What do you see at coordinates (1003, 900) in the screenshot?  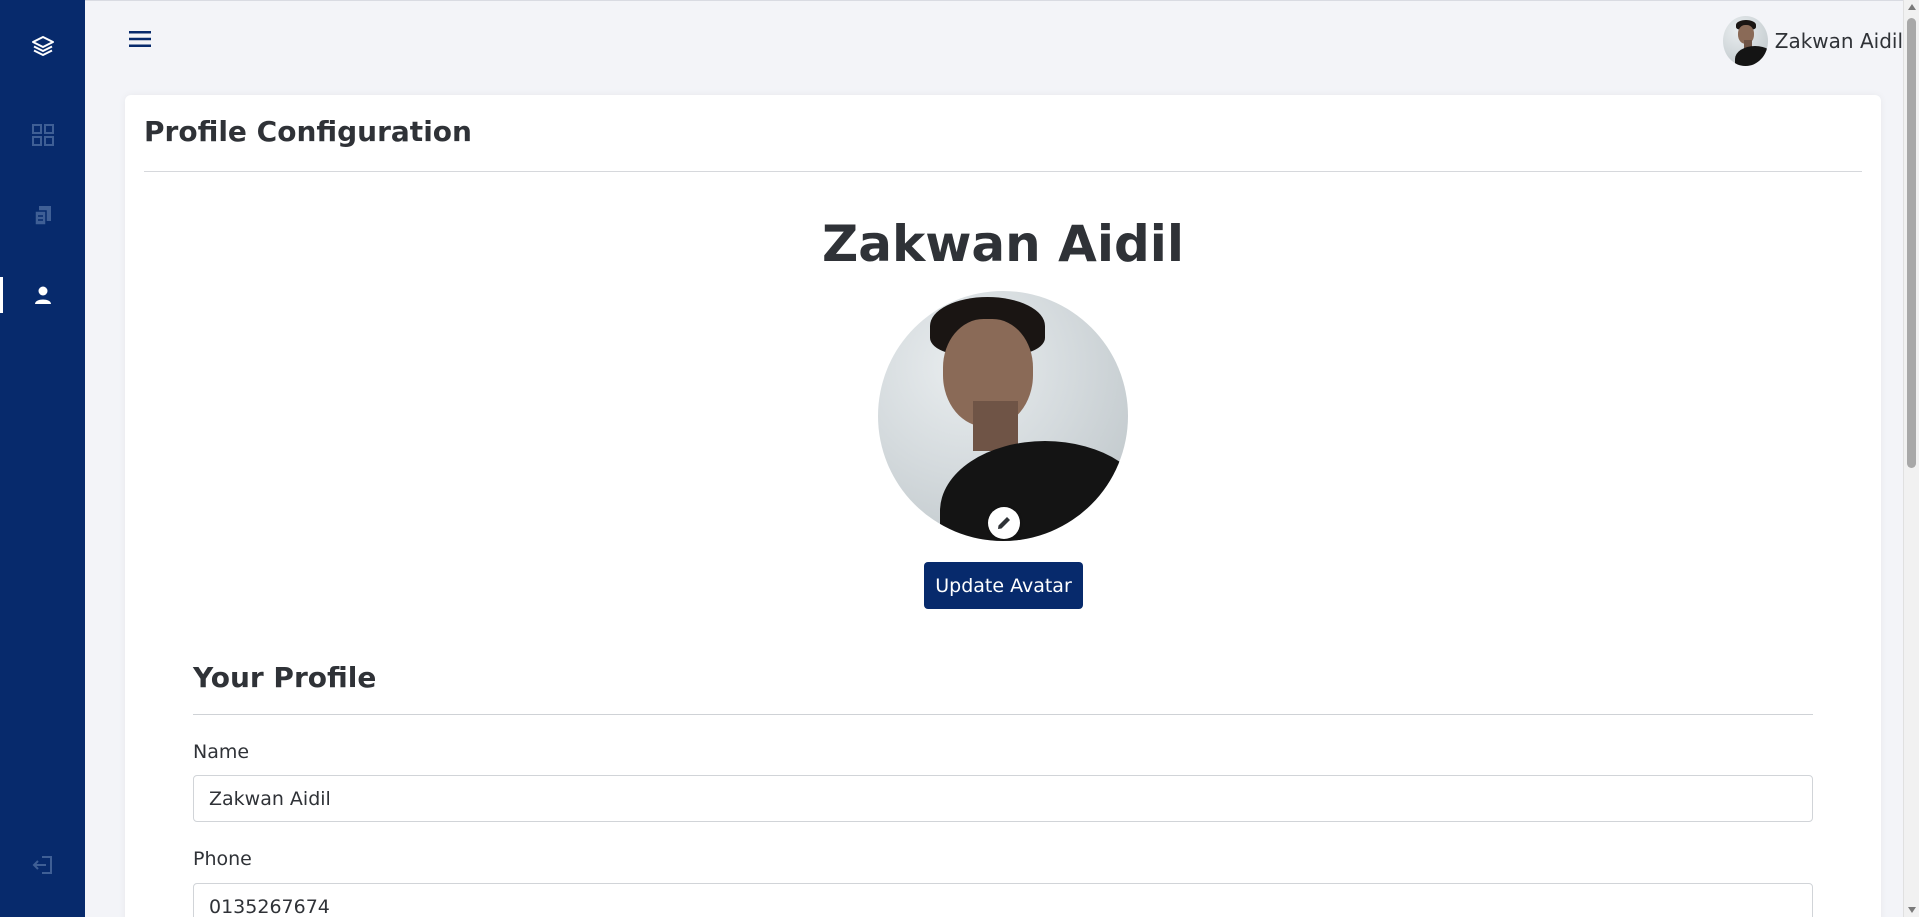 I see `phone-field` at bounding box center [1003, 900].